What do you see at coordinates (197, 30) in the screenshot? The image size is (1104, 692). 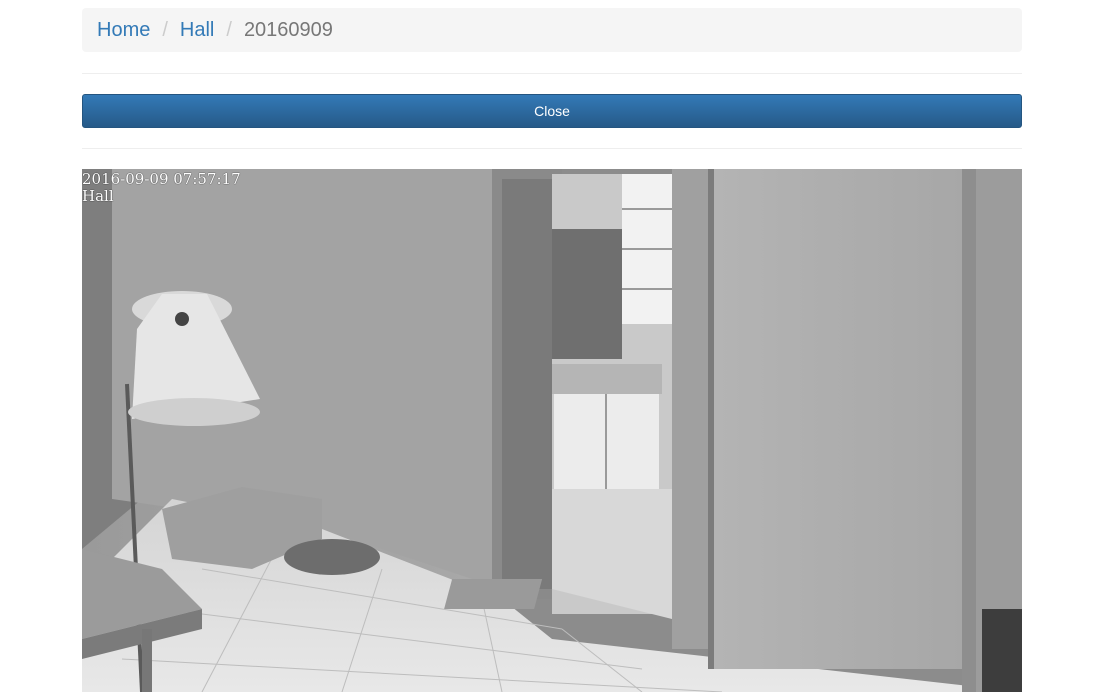 I see `breadcrumb-hall-link: Hall` at bounding box center [197, 30].